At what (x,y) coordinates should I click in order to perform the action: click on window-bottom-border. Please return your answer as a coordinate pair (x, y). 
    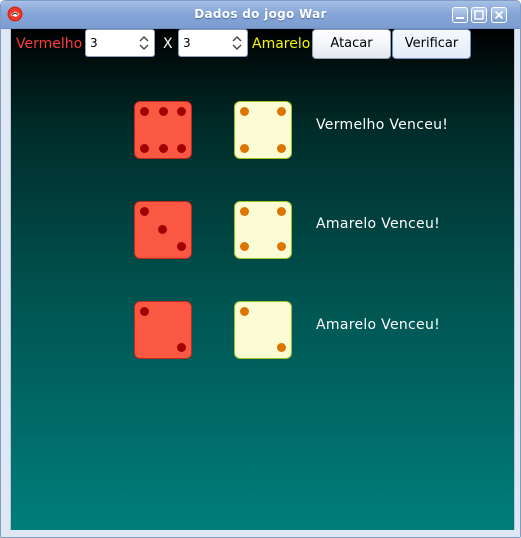
    Looking at the image, I should click on (260, 533).